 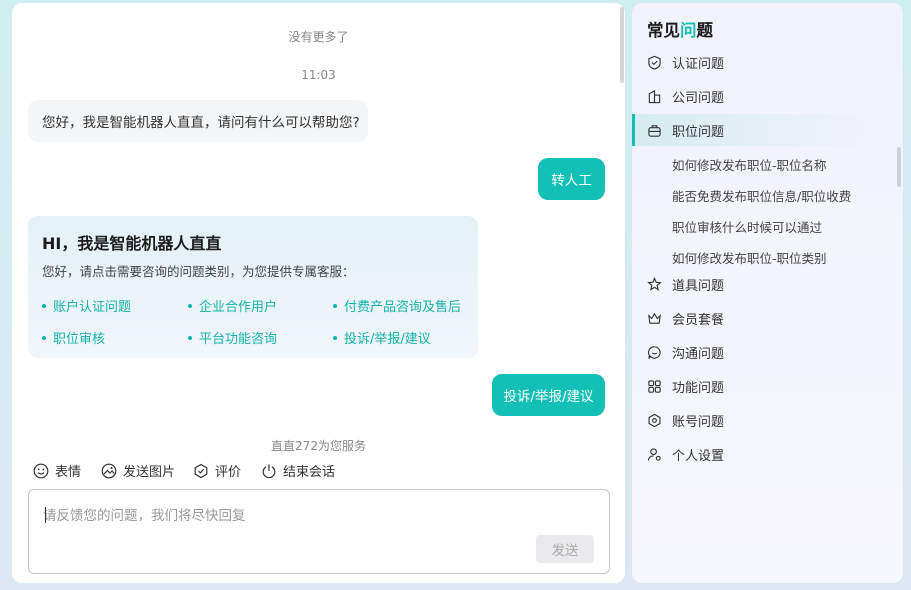 What do you see at coordinates (698, 286) in the screenshot?
I see `faq-item-label: 道具问题` at bounding box center [698, 286].